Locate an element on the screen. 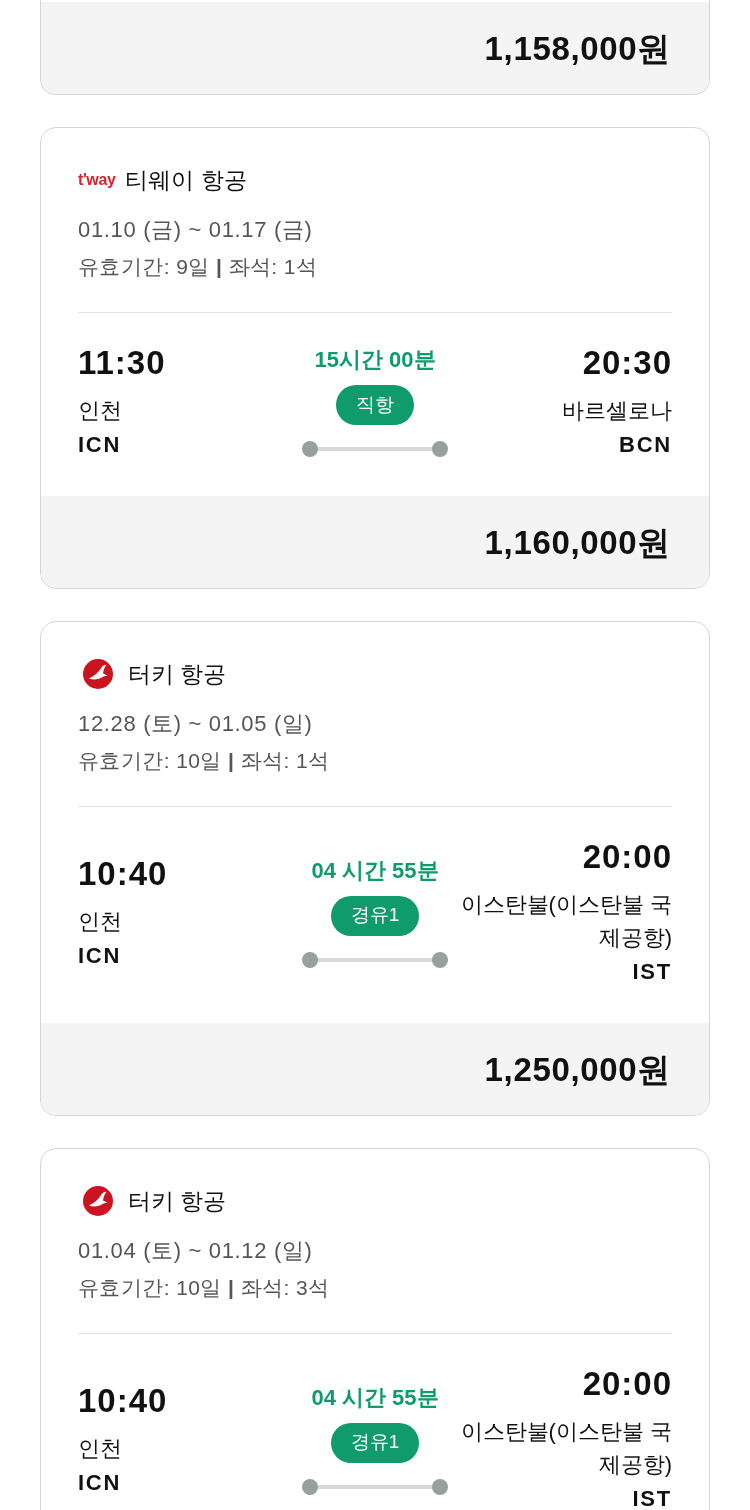 This screenshot has width=750, height=1510. airport-code: BCN is located at coordinates (645, 445).